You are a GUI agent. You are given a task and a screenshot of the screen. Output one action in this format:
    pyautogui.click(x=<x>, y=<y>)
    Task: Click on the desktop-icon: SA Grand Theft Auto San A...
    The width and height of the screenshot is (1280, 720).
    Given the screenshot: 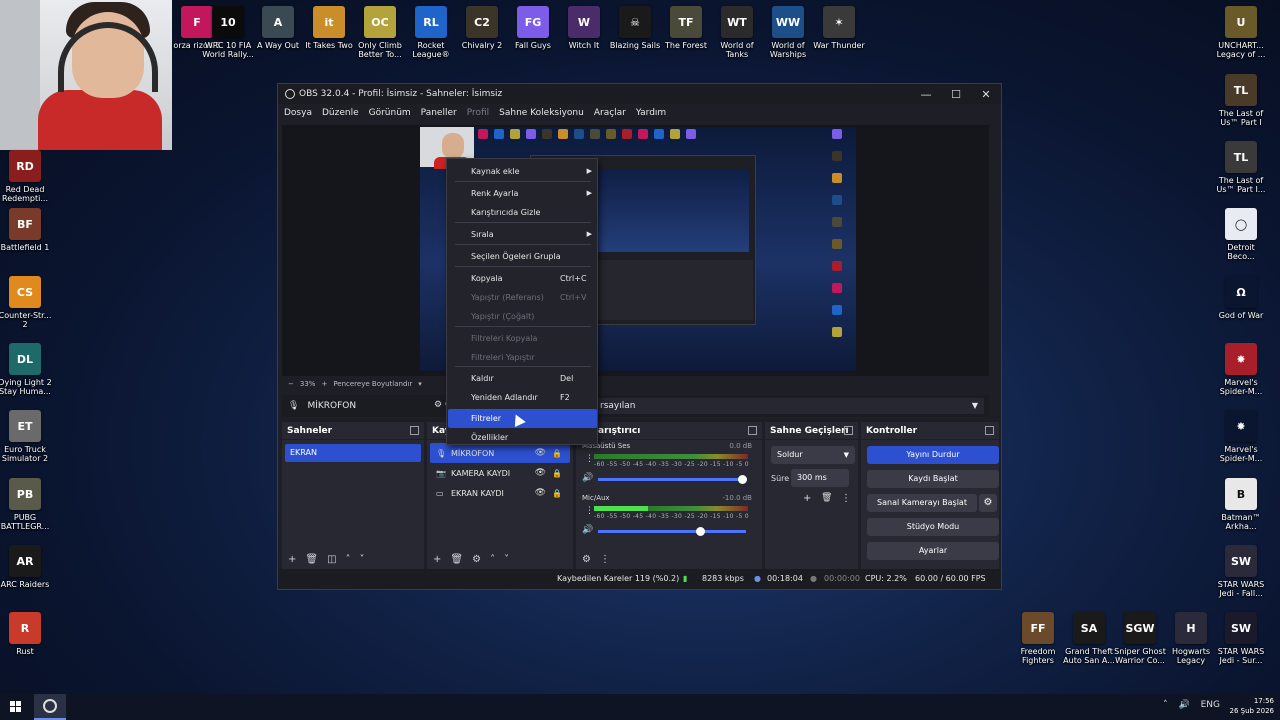 What is the action you would take?
    pyautogui.click(x=1089, y=638)
    